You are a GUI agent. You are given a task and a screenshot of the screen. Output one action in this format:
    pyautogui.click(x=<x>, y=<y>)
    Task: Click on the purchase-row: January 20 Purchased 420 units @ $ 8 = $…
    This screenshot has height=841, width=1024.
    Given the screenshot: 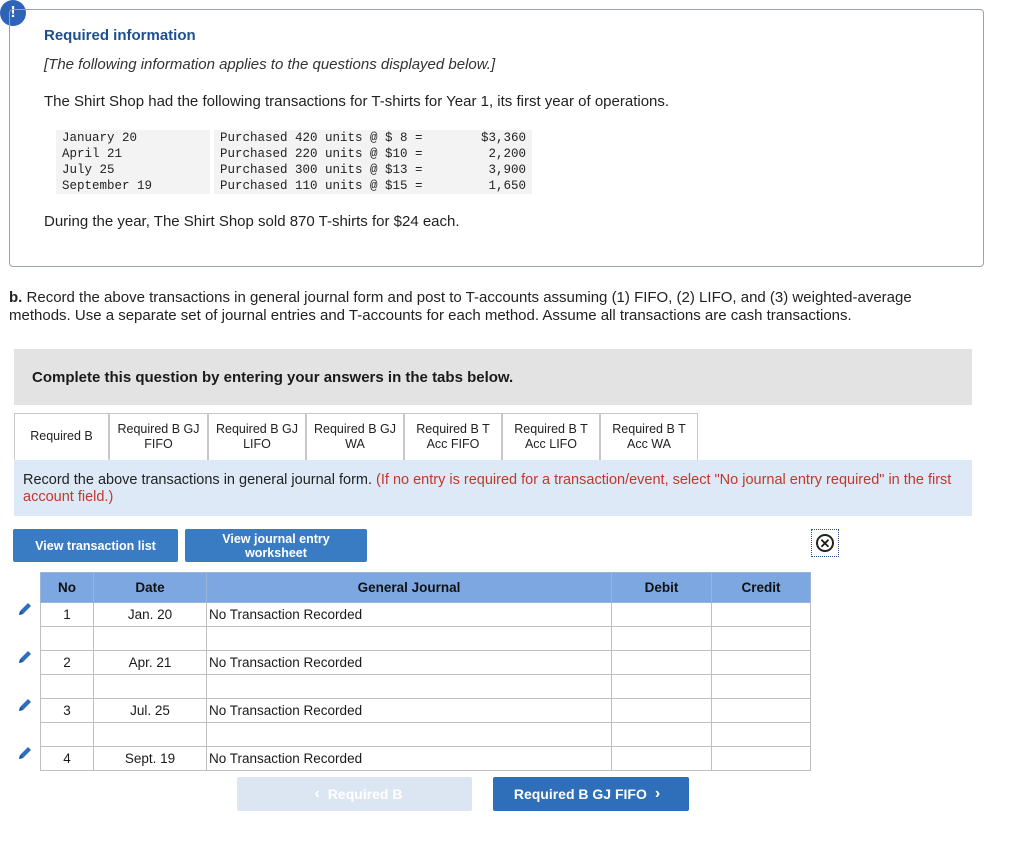 What is the action you would take?
    pyautogui.click(x=294, y=138)
    